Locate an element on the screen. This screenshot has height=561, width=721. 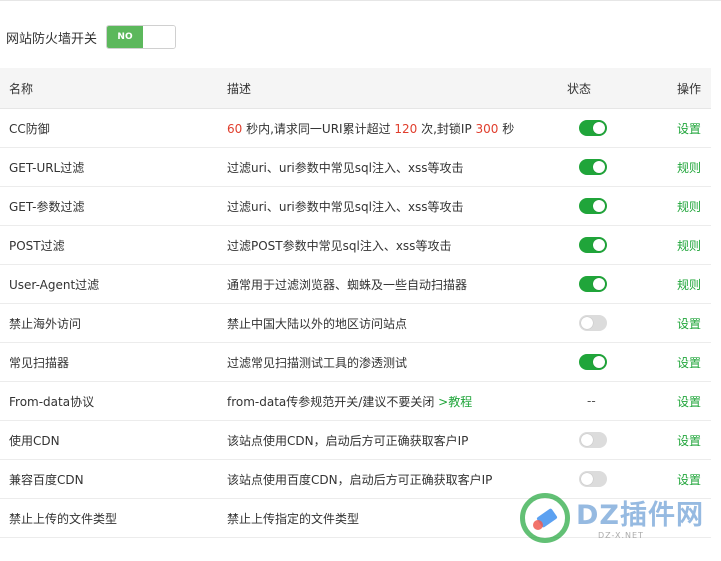
firewall-toggle-row: 网站防火墙开关 NO is located at coordinates (91, 37).